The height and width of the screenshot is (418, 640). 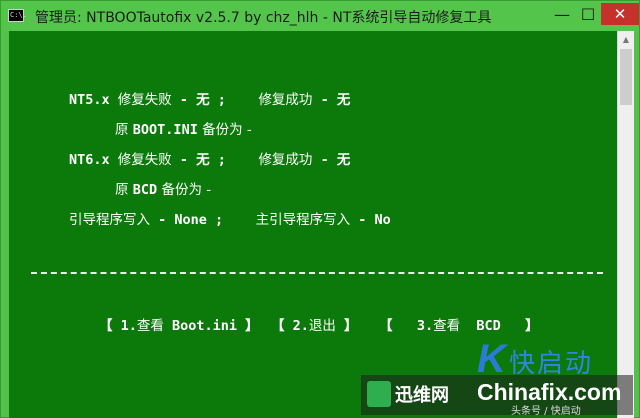 What do you see at coordinates (109, 220) in the screenshot?
I see `bootloader-label: 引导程序写入` at bounding box center [109, 220].